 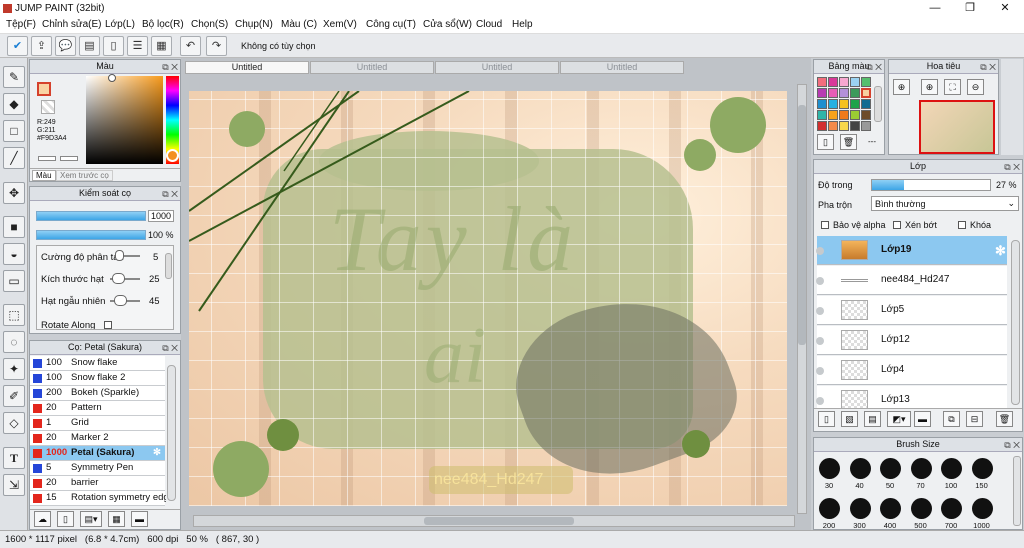 I want to click on rectangle-select-icon: □, so click(x=14, y=131).